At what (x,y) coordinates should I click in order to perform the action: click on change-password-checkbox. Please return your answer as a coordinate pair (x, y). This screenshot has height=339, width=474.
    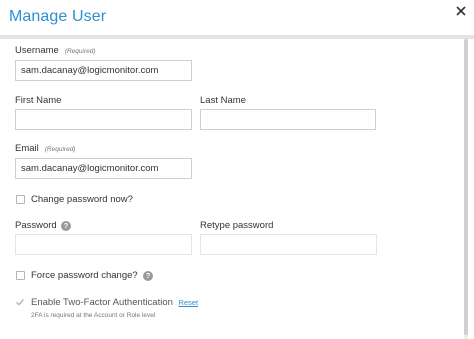
    Looking at the image, I should click on (20, 199).